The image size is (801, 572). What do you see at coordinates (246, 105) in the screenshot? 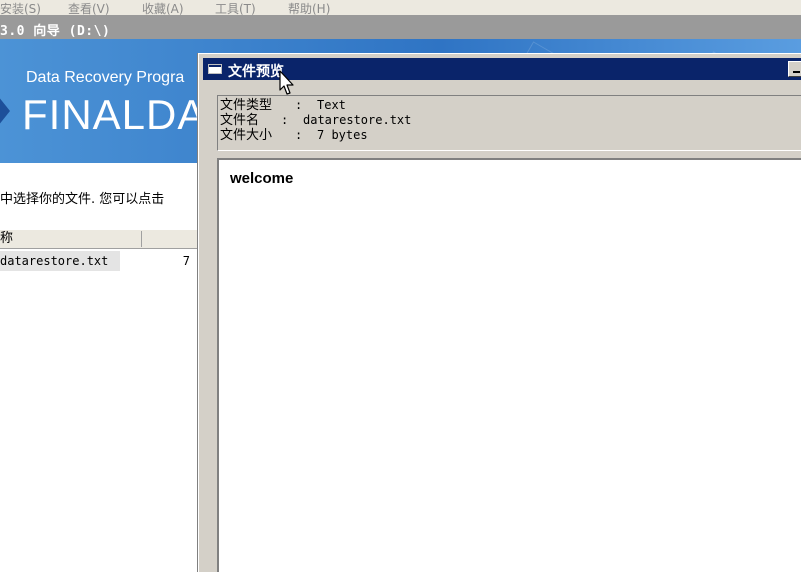
I see `file-type-label: 文件类型` at bounding box center [246, 105].